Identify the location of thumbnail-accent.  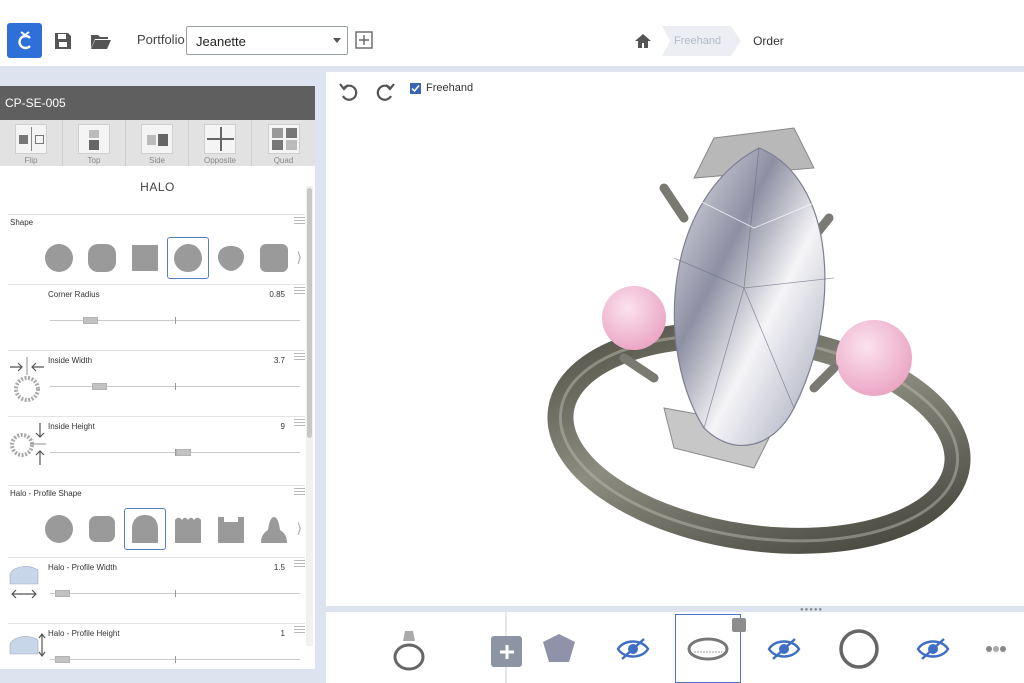
(996, 648).